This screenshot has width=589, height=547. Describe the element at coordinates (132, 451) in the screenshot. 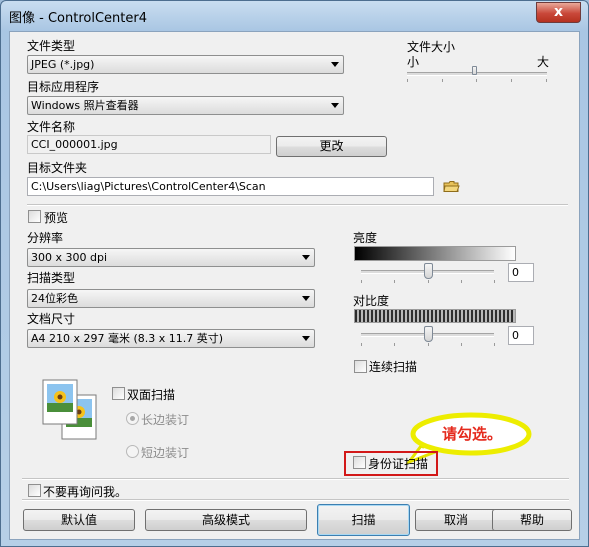

I see `short-edge-radio` at that location.